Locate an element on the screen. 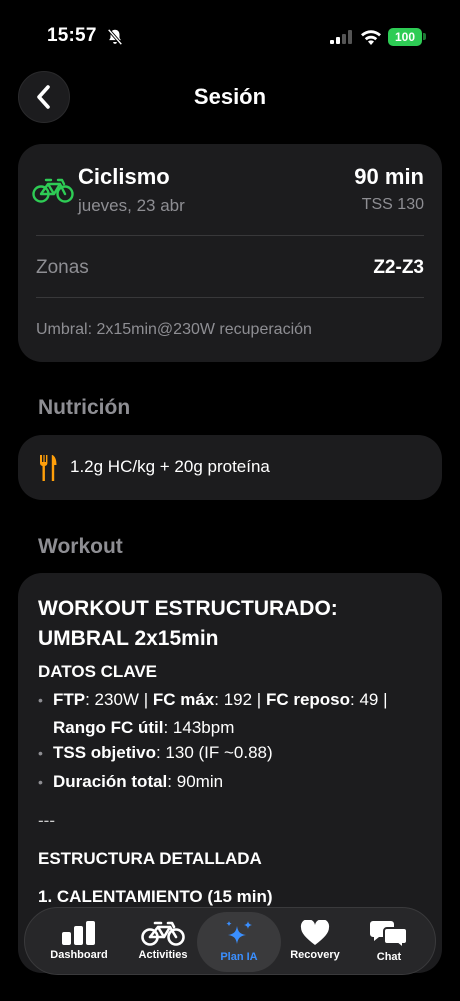 This screenshot has width=460, height=1001. nutrition-card: 1.2g HC/kg + 20g proteína is located at coordinates (230, 467).